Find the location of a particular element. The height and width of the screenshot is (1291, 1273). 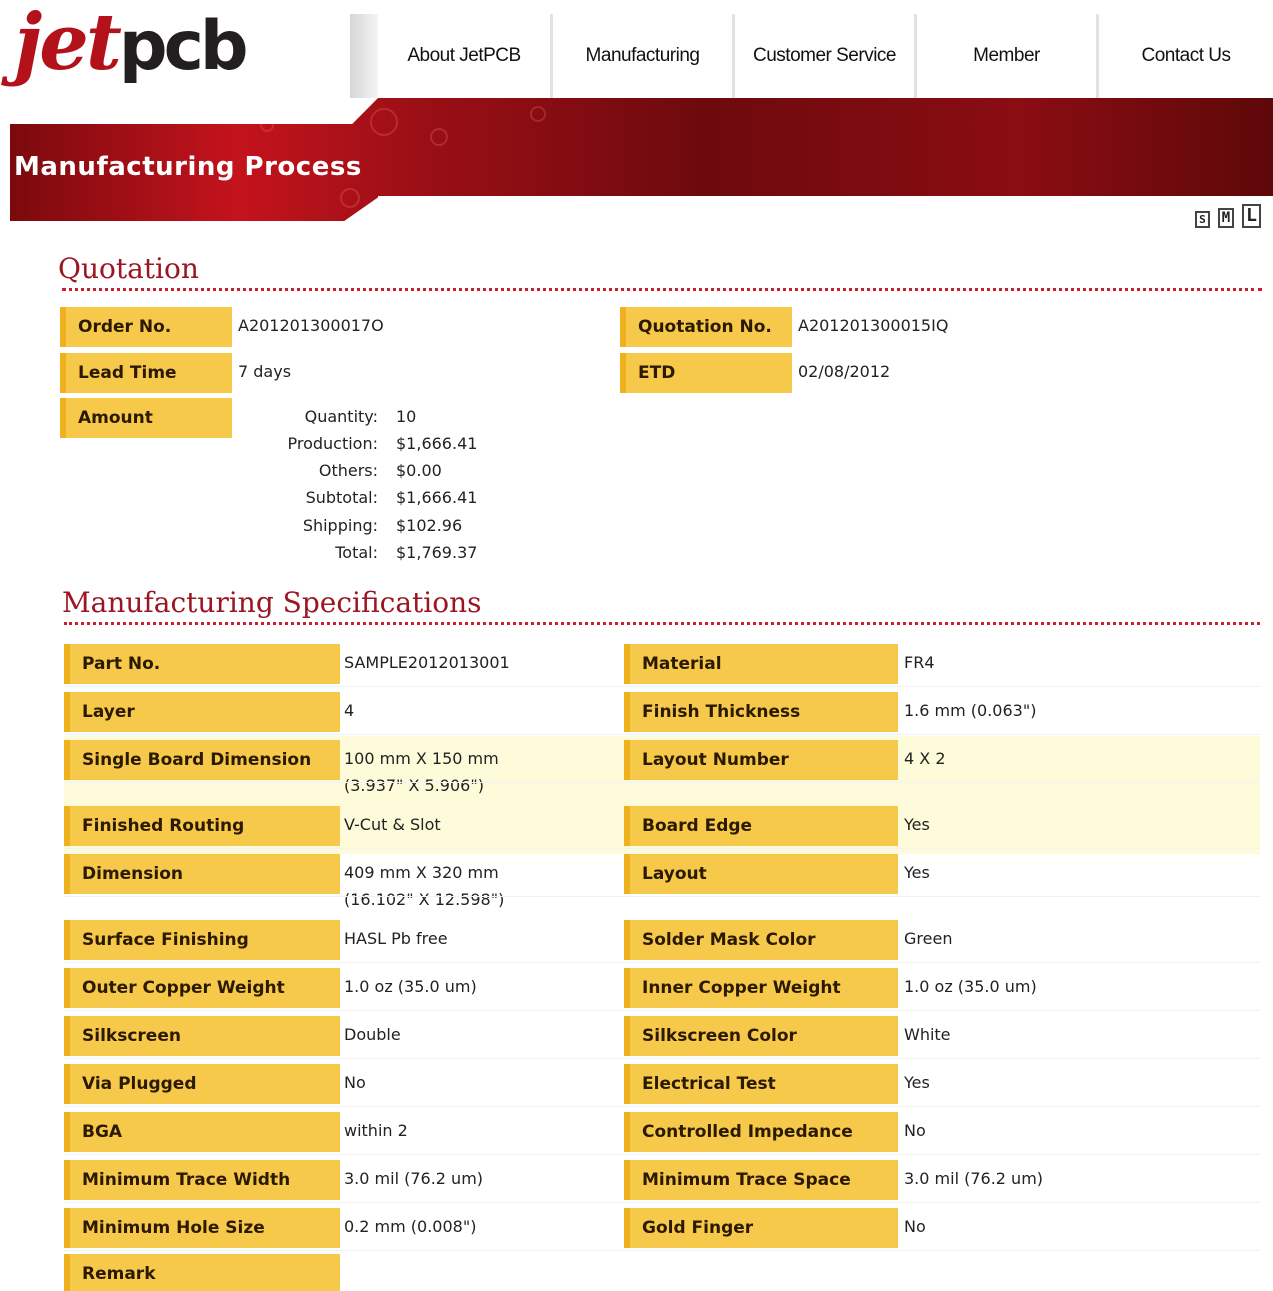

spec-label: Finished Routing is located at coordinates (202, 826).